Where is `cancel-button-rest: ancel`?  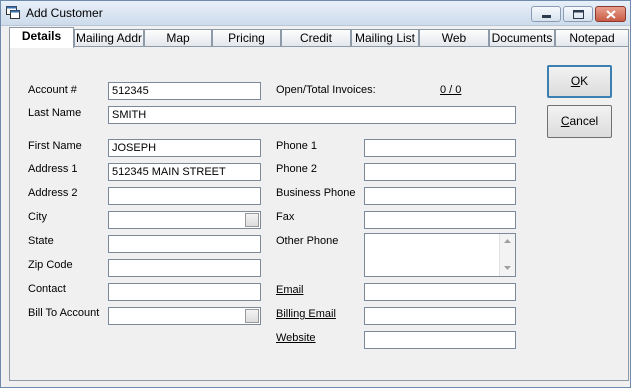
cancel-button-rest: ancel is located at coordinates (584, 121).